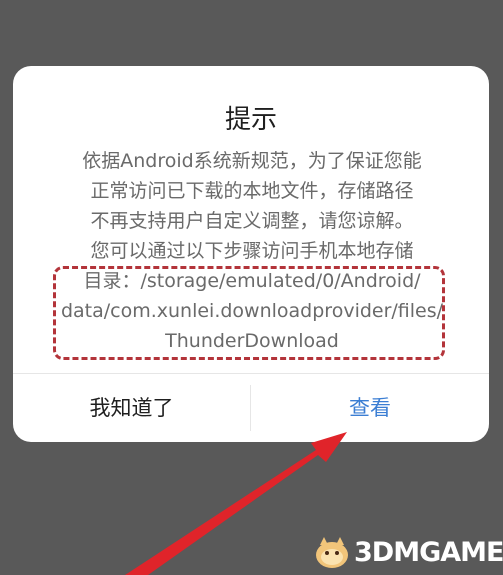 The width and height of the screenshot is (503, 575). I want to click on path-line: ThunderDownload, so click(252, 341).